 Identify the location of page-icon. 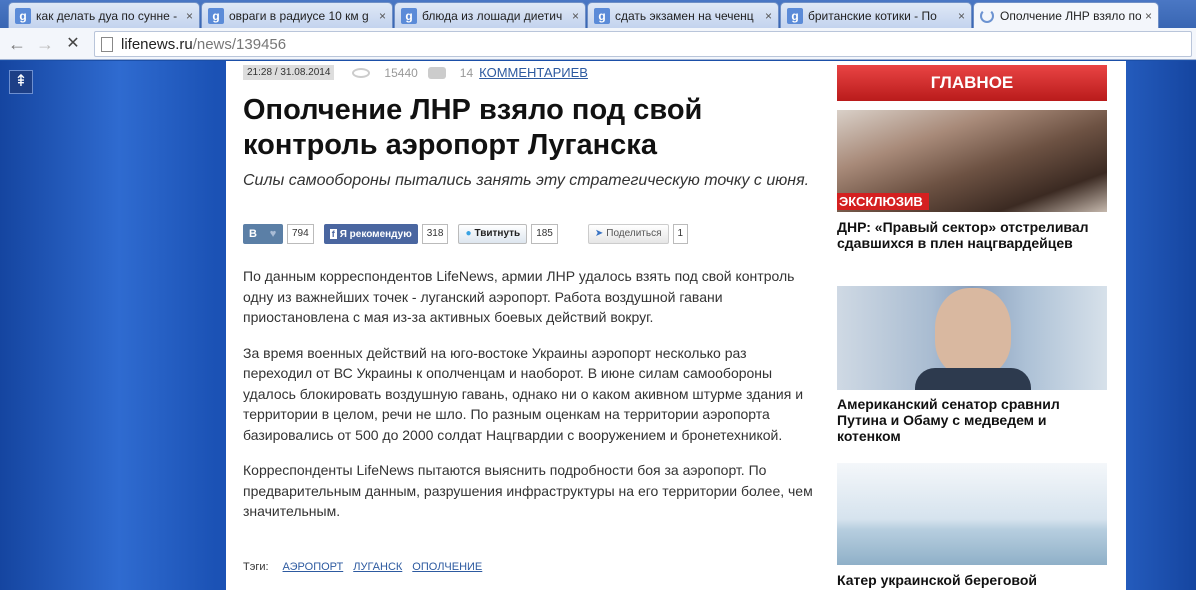
(107, 44).